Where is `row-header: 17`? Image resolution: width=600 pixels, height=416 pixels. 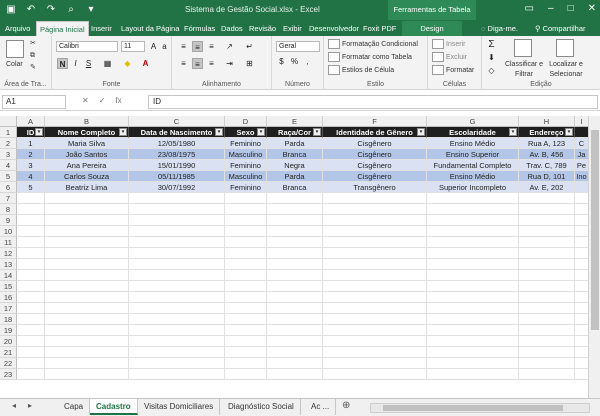 row-header: 17 is located at coordinates (8, 308).